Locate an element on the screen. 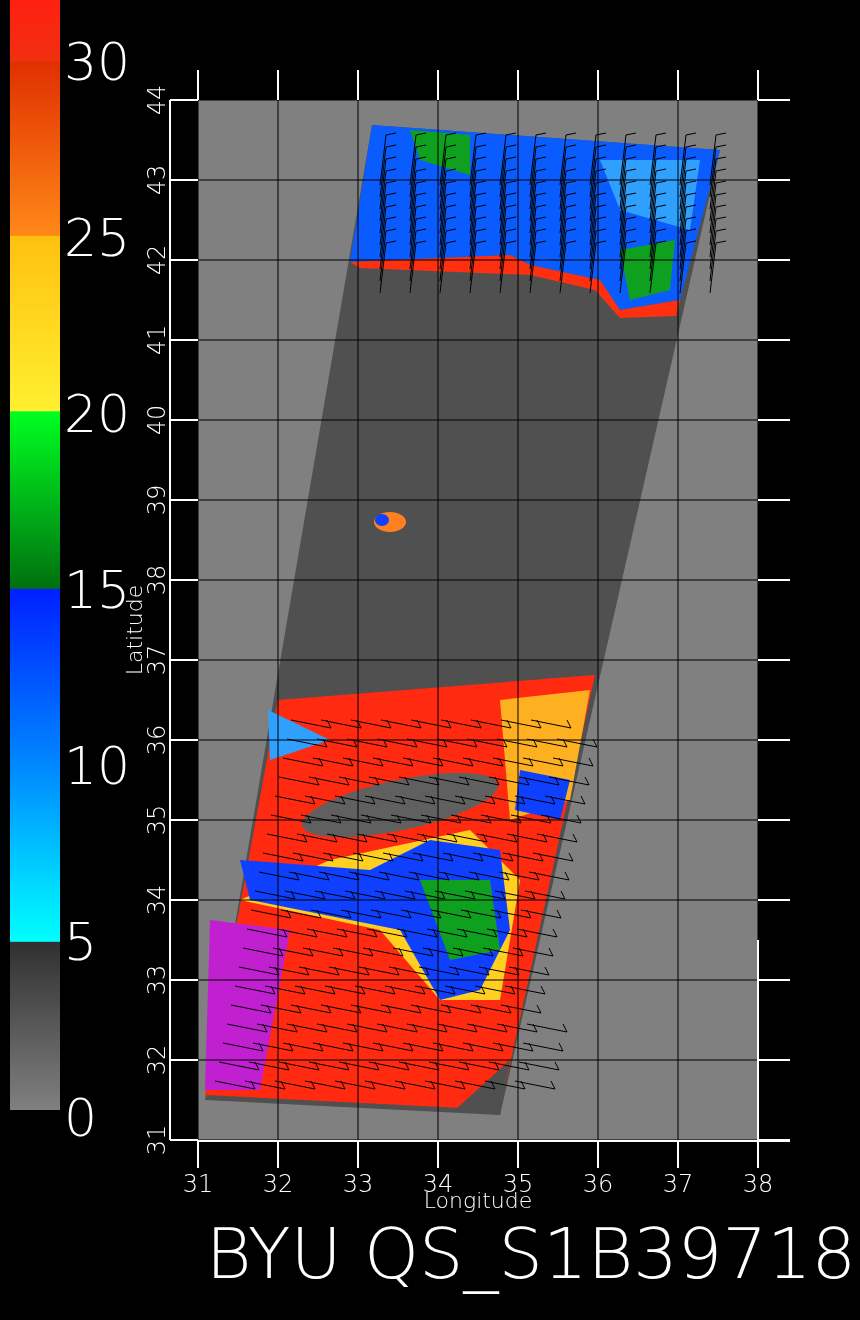  scale-label: 0 is located at coordinates (81, 1118).